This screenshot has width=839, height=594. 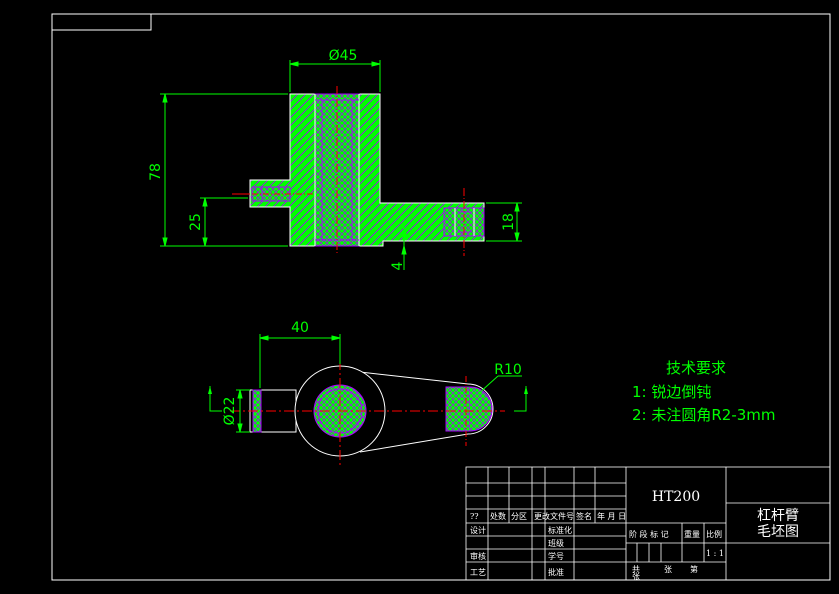 I want to click on tb-row-sheji: 设计, so click(x=478, y=530).